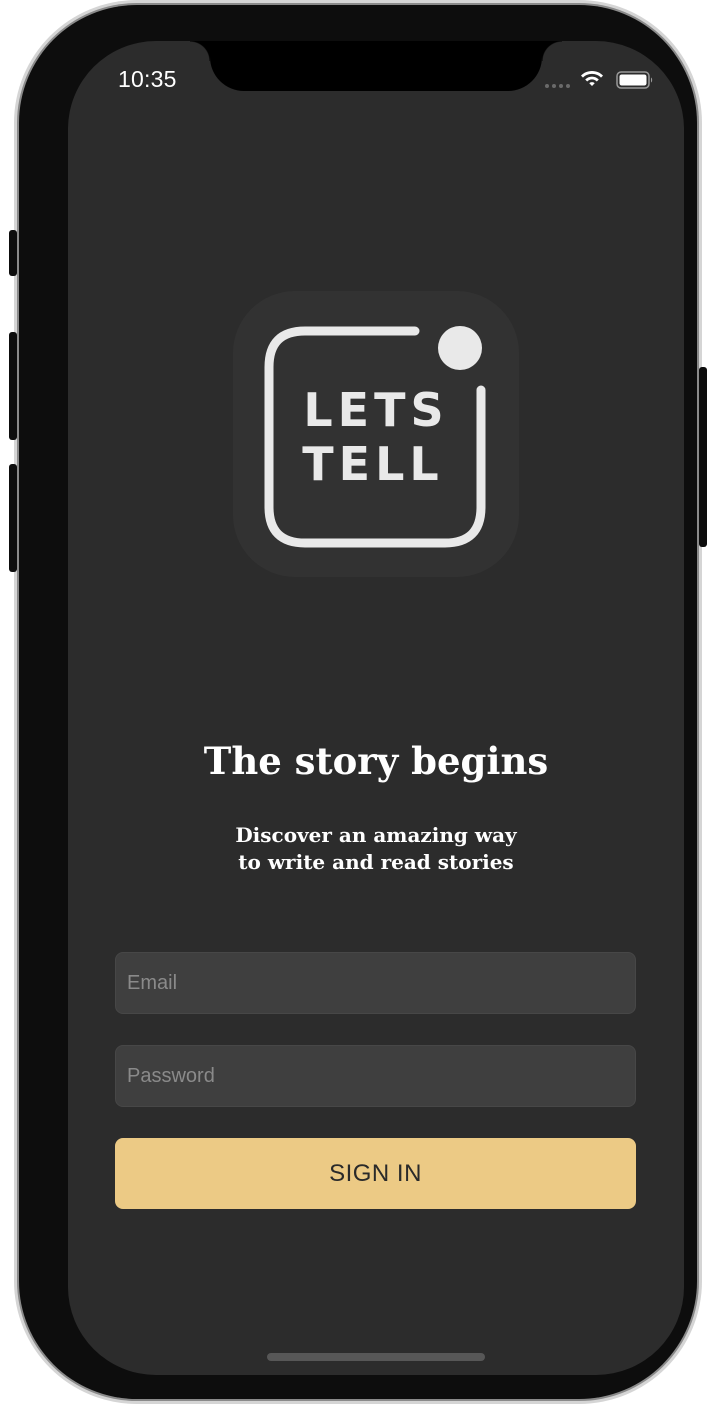  Describe the element at coordinates (376, 862) in the screenshot. I see `subtitle-line-2: to write and read stories` at that location.